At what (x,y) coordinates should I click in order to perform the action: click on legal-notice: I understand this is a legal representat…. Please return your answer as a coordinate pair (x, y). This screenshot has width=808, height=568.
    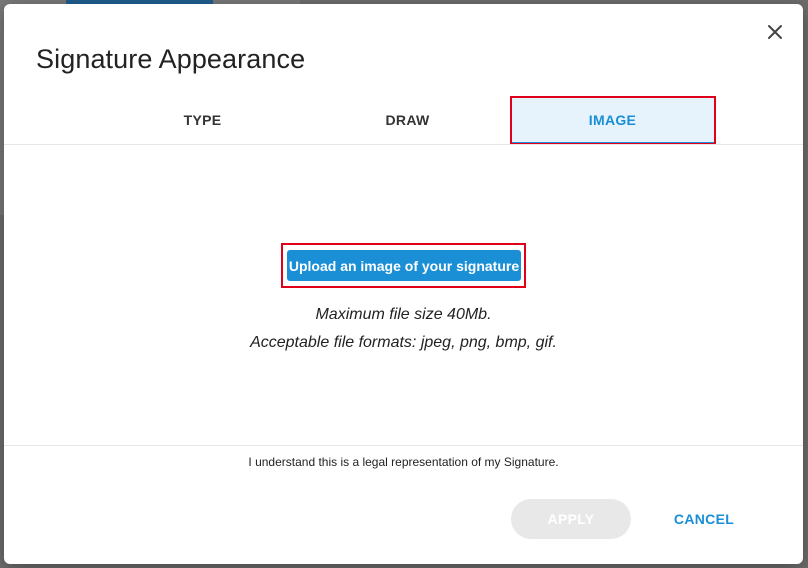
    Looking at the image, I should click on (403, 462).